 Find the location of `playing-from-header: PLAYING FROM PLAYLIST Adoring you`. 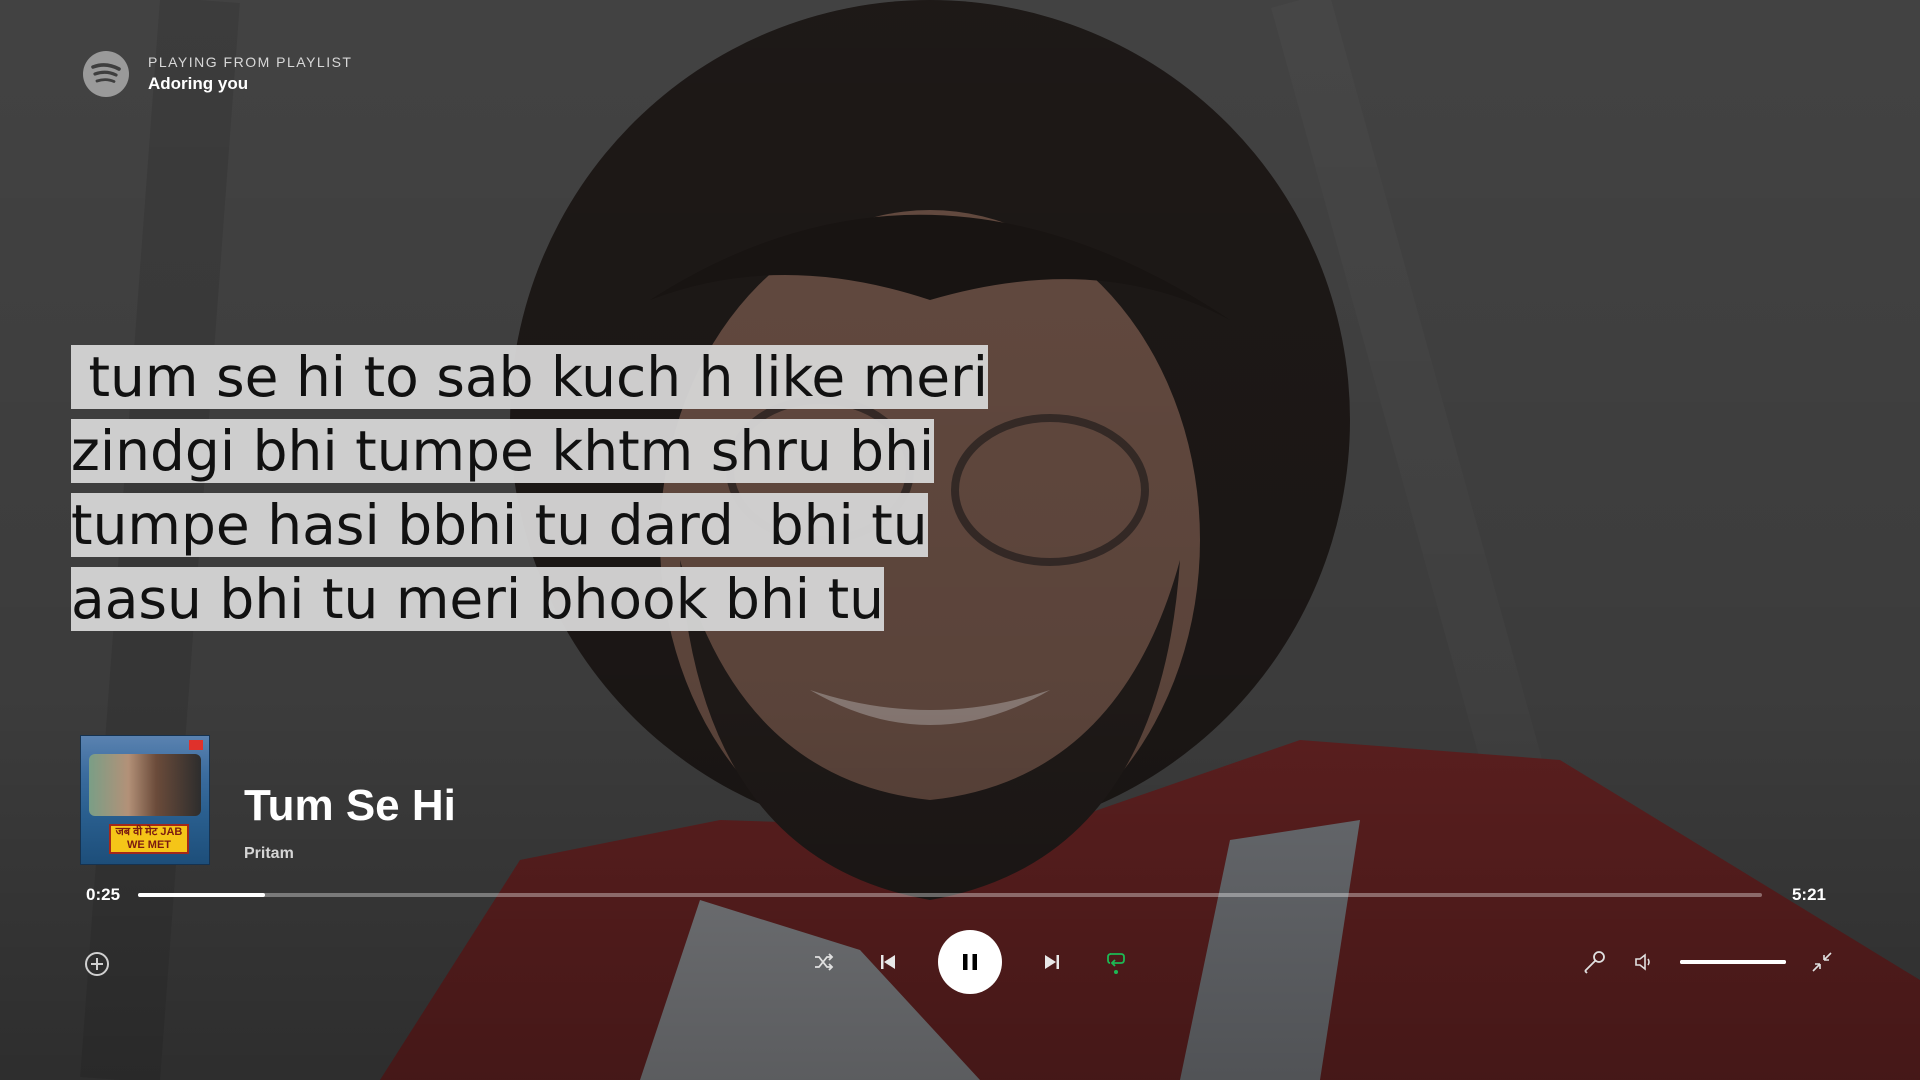

playing-from-header: PLAYING FROM PLAYLIST Adoring you is located at coordinates (217, 74).